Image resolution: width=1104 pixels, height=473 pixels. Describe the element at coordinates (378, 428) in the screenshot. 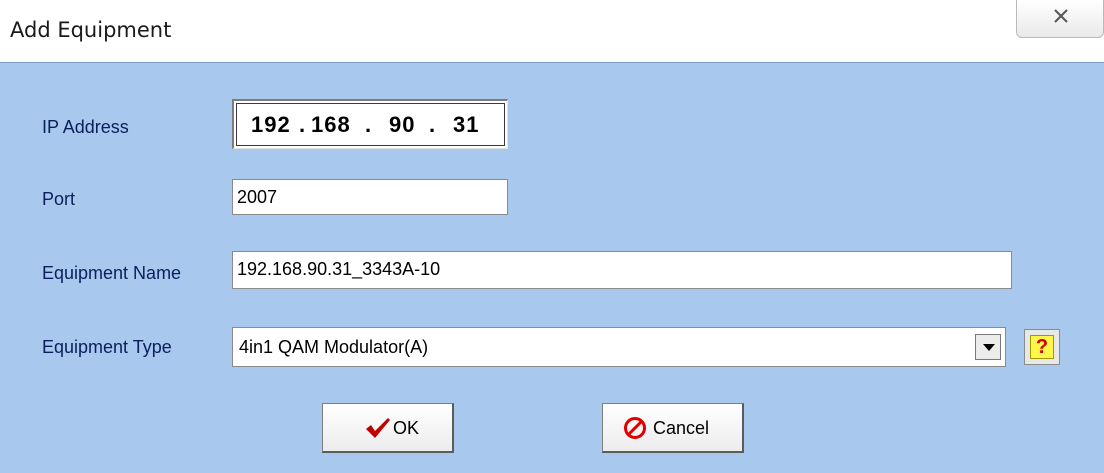

I see `checkmark-icon` at that location.